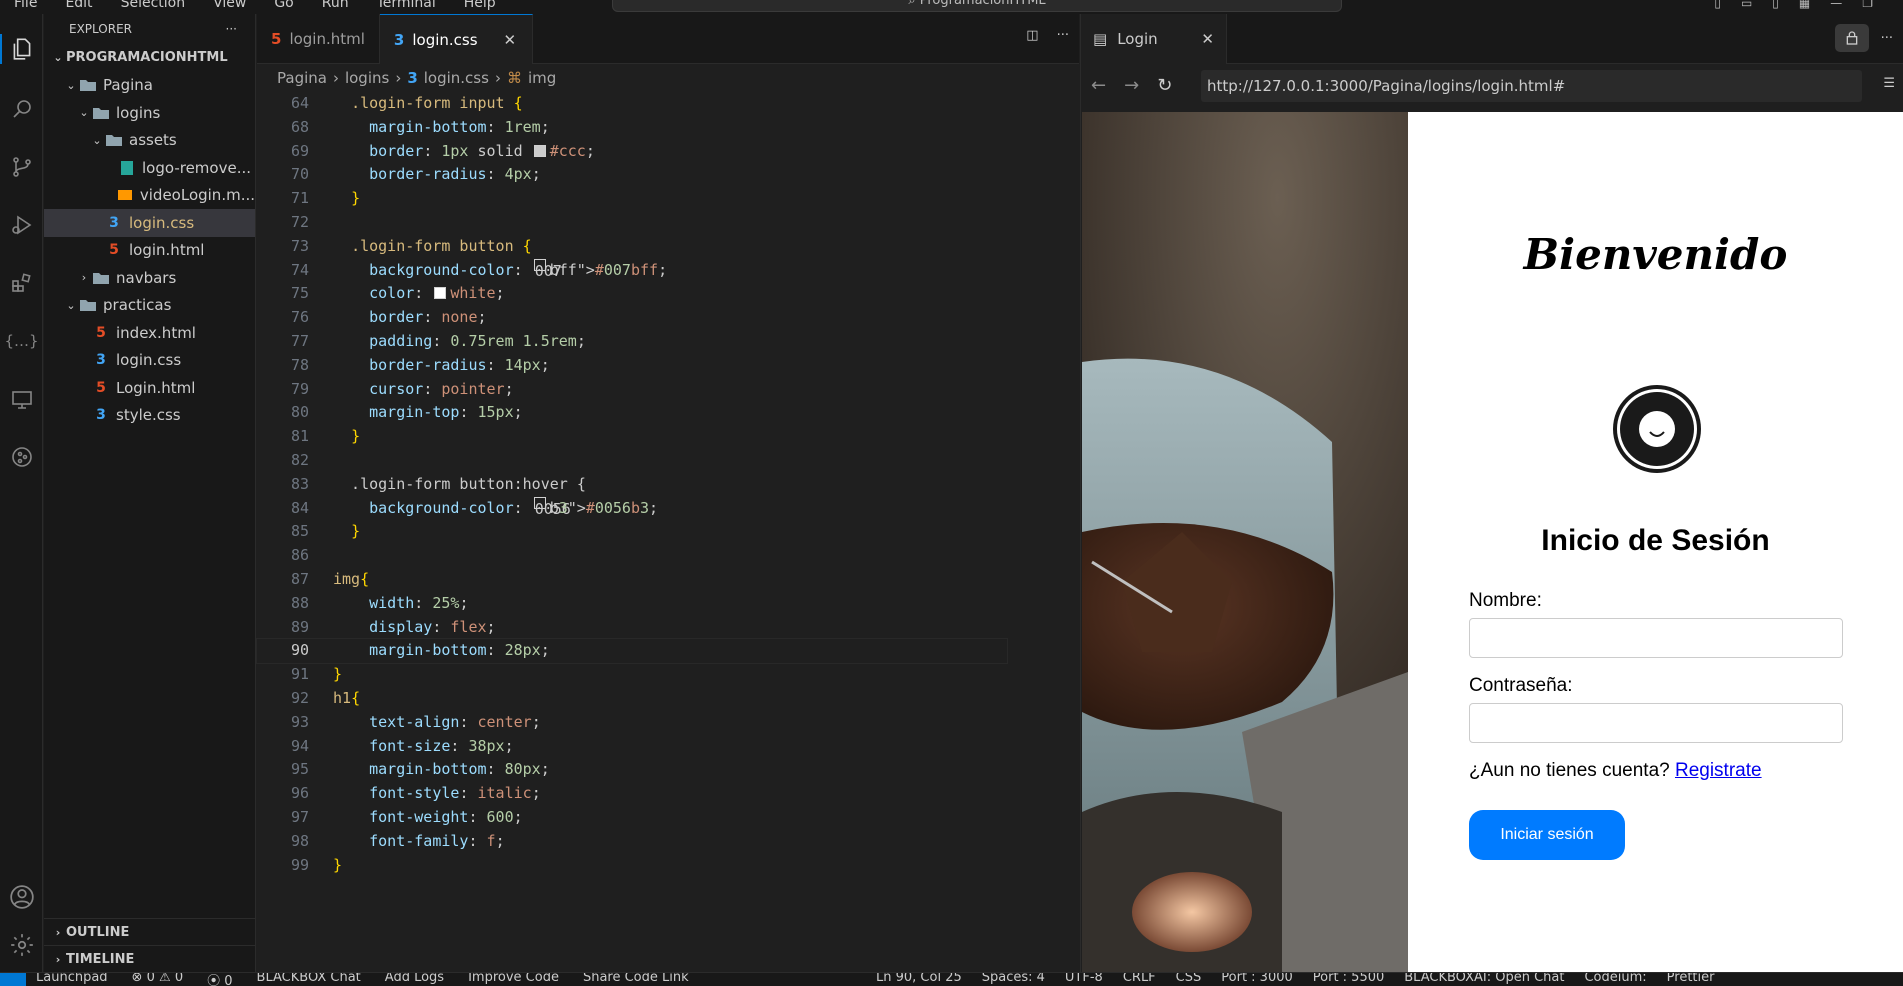 This screenshot has height=986, width=1903. What do you see at coordinates (13, 979) in the screenshot?
I see `remote-indicator-icon` at bounding box center [13, 979].